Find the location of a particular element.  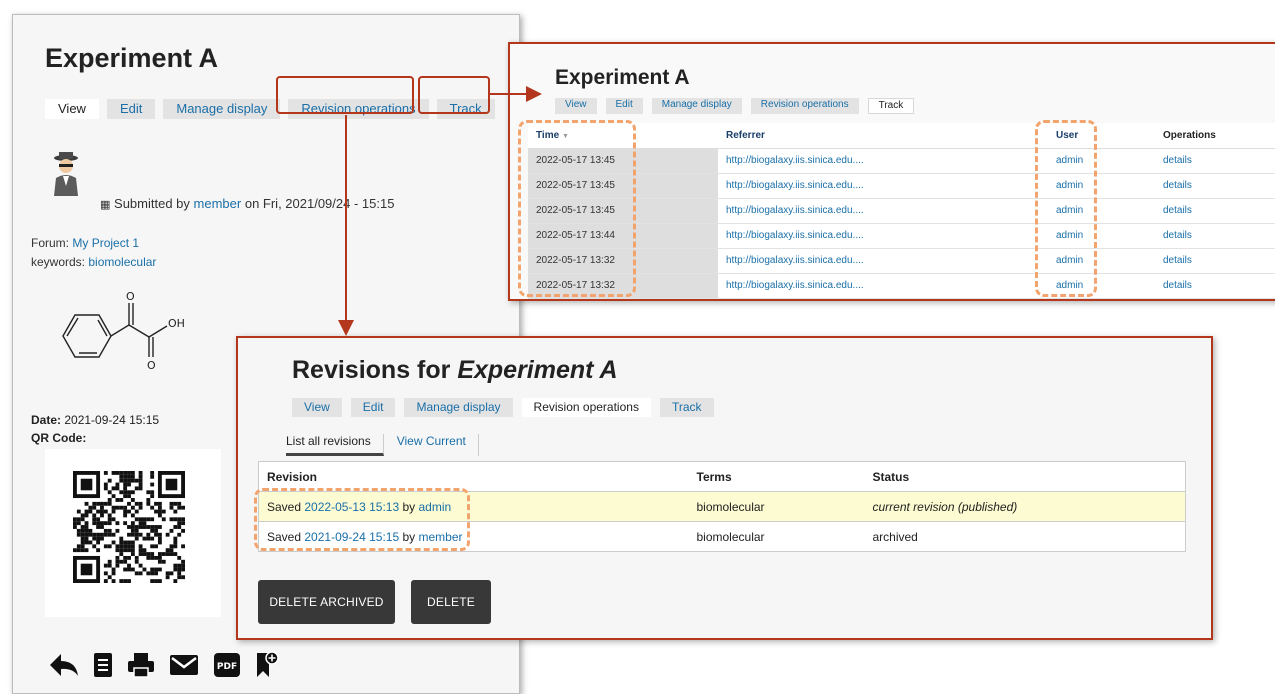

connector-arrows is located at coordinates (440, 211).